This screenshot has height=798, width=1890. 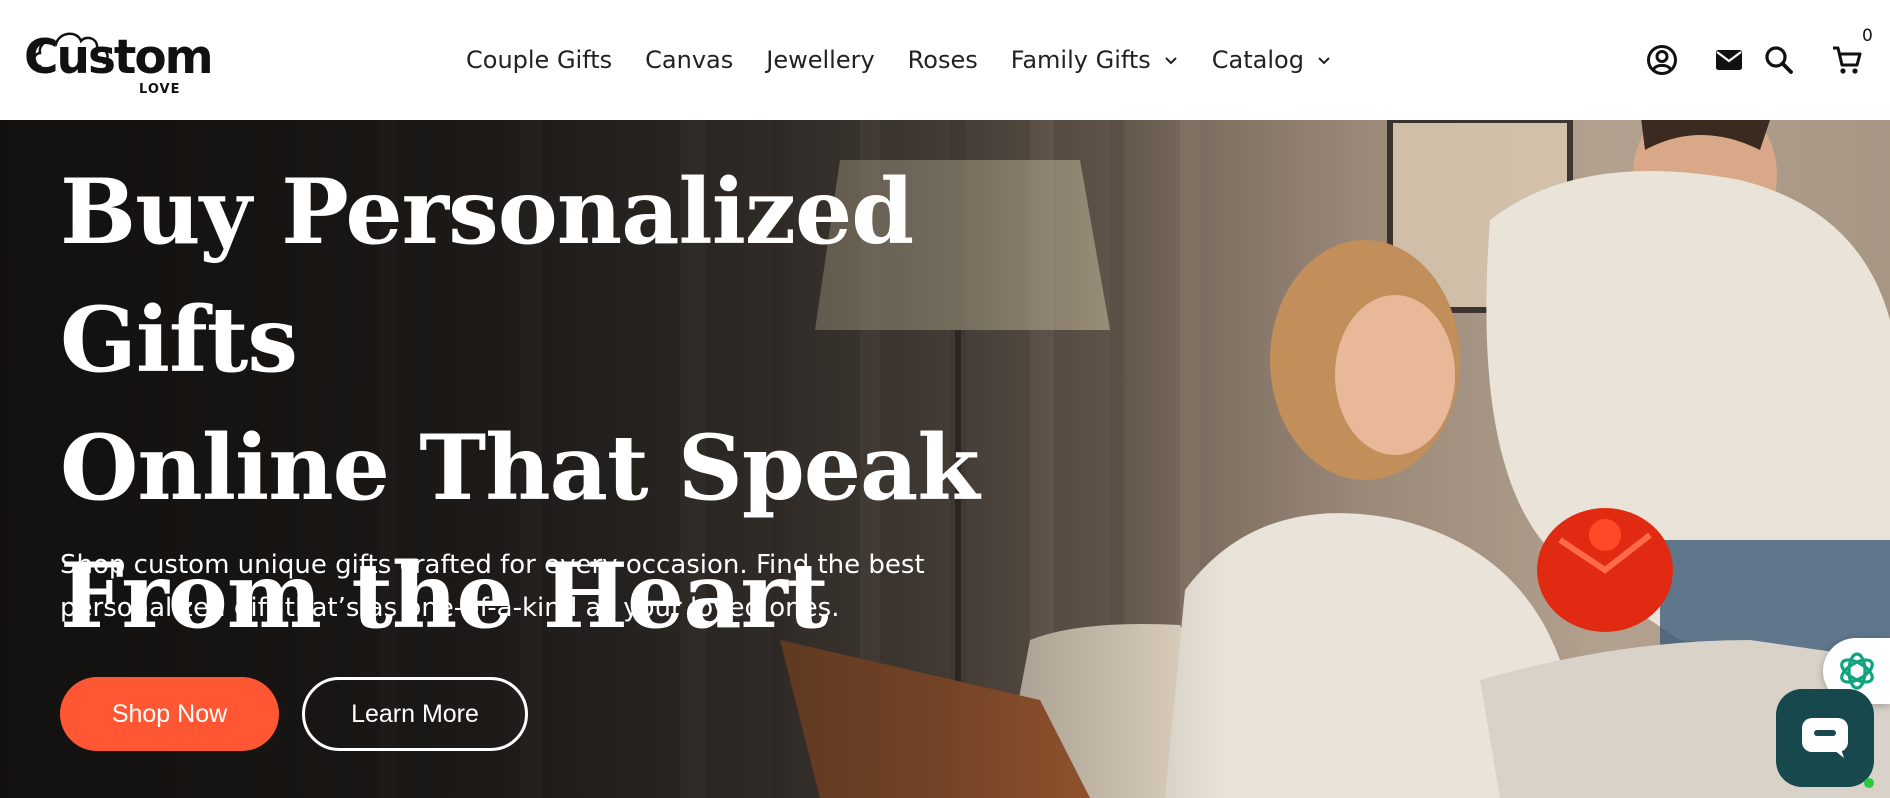 What do you see at coordinates (520, 468) in the screenshot?
I see `hero-title-line: Online That Speak` at bounding box center [520, 468].